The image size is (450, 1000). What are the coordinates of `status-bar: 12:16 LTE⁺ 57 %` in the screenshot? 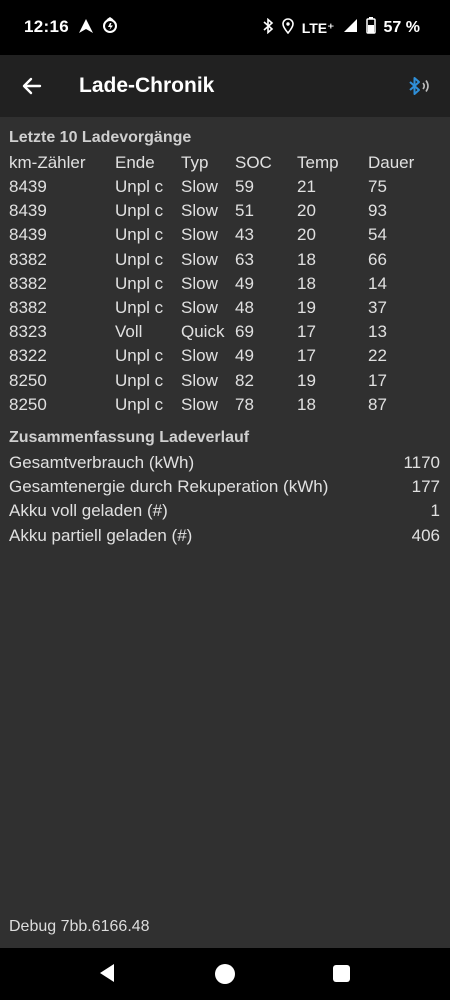 It's located at (225, 27).